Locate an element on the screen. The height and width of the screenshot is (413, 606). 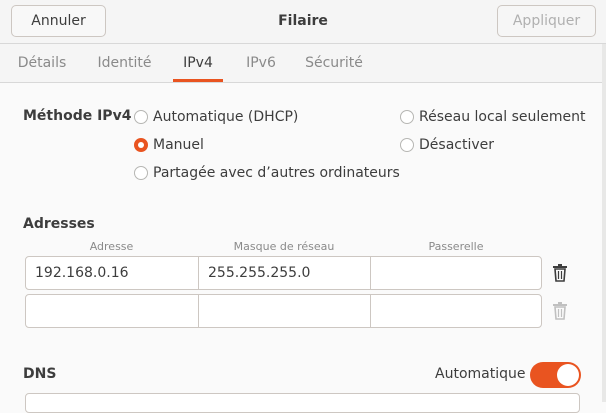
tab-bar: Détails Identité IPv4 IPv6 Sécurité is located at coordinates (303, 63).